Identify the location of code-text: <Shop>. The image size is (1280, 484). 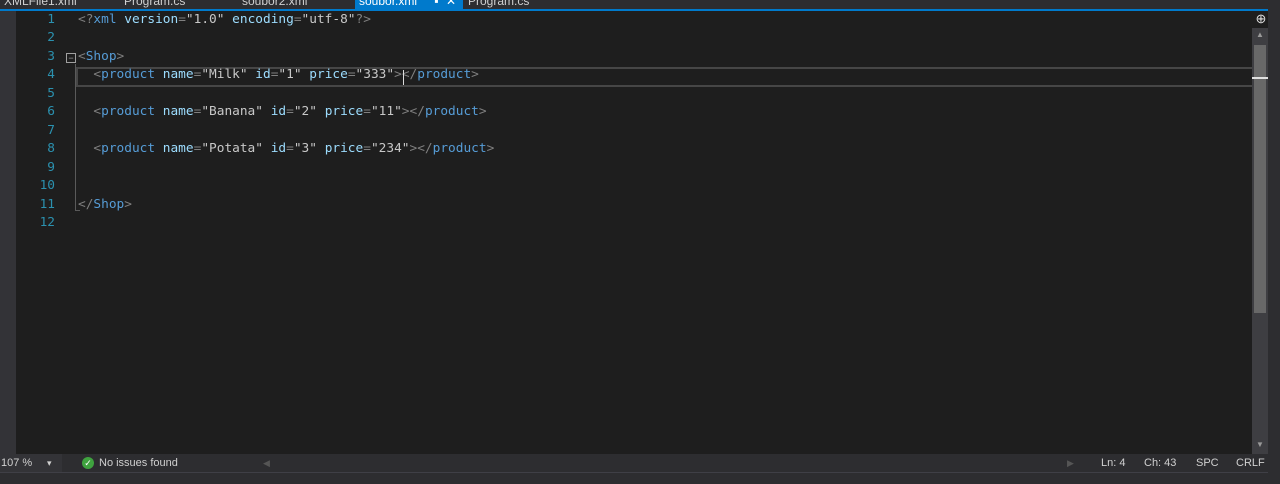
(101, 57).